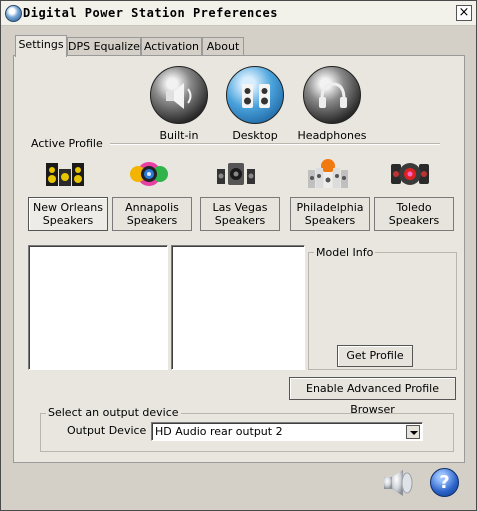 This screenshot has width=477, height=511. I want to click on tab-about: About, so click(223, 46).